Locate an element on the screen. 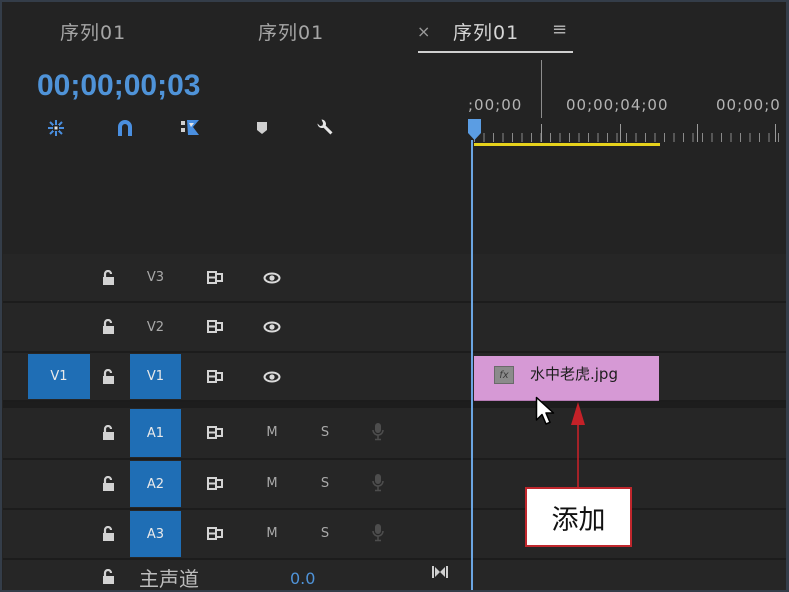 The width and height of the screenshot is (789, 592). track-name: V3 is located at coordinates (155, 277).